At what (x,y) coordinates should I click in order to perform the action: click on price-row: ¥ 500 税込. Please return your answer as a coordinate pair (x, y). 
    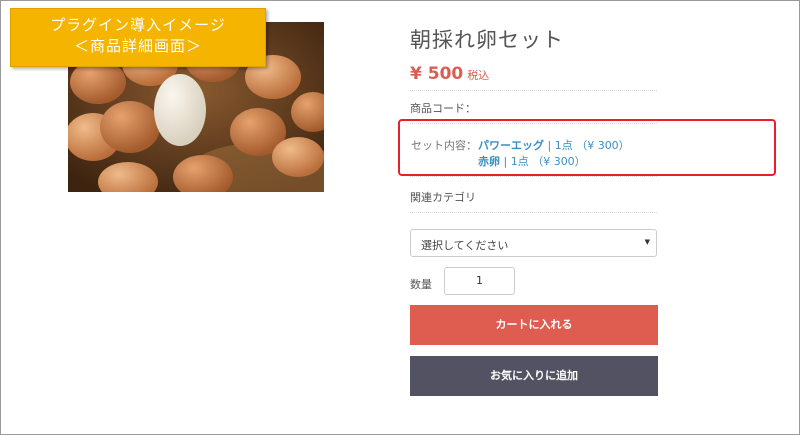
    Looking at the image, I should click on (449, 74).